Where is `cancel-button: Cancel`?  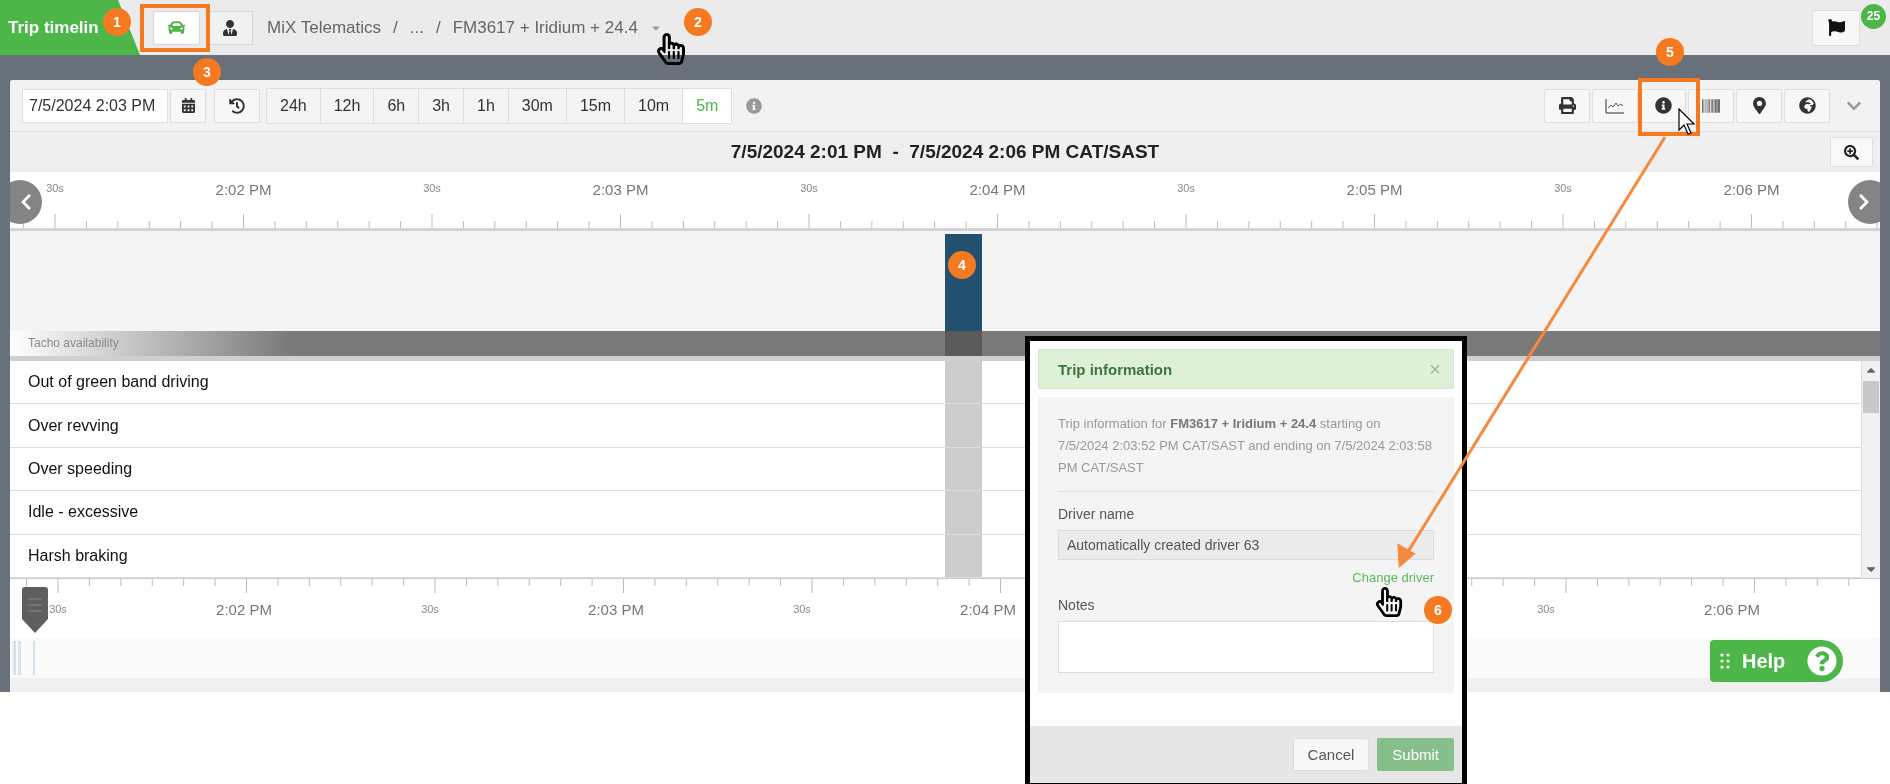
cancel-button: Cancel is located at coordinates (1331, 754).